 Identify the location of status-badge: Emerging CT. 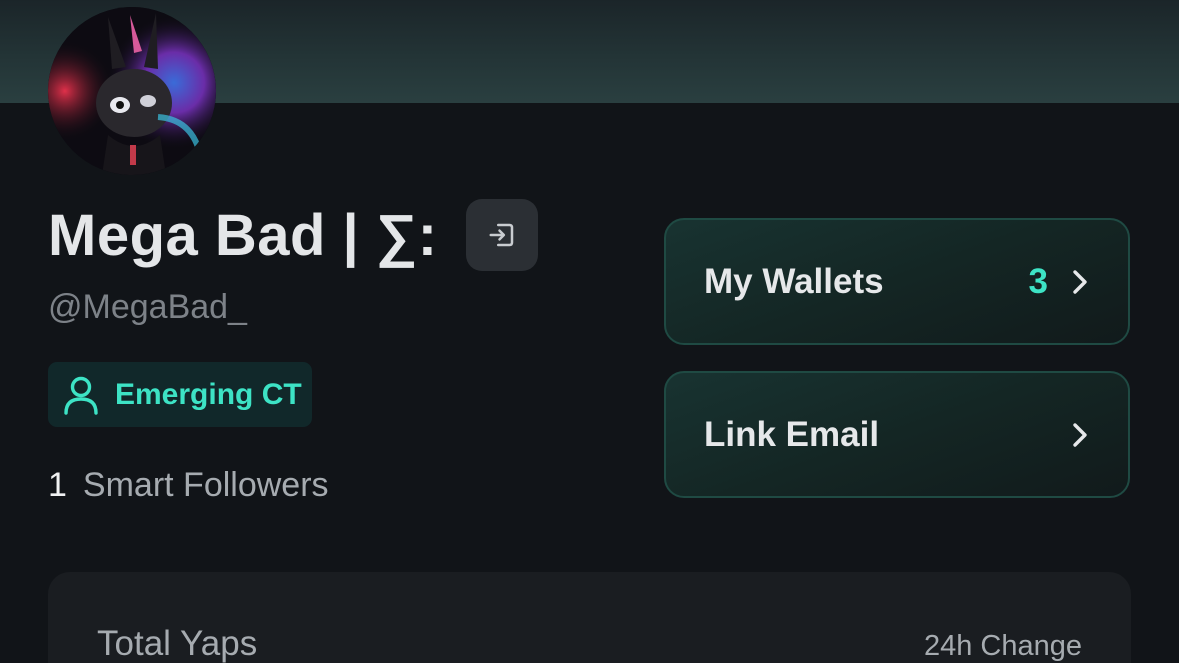
(180, 394).